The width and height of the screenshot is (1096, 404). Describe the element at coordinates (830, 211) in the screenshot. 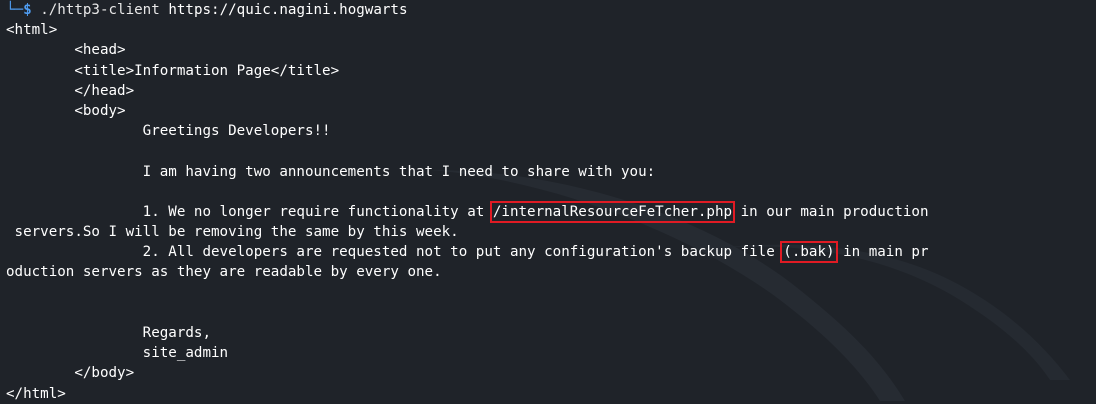

I see `item1-suffix: in our main production` at that location.